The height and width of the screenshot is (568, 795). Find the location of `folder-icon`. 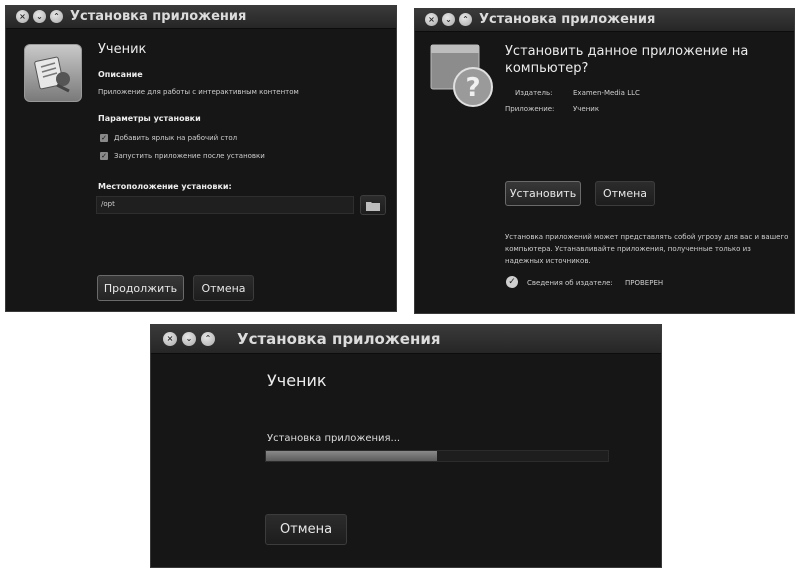

folder-icon is located at coordinates (373, 206).